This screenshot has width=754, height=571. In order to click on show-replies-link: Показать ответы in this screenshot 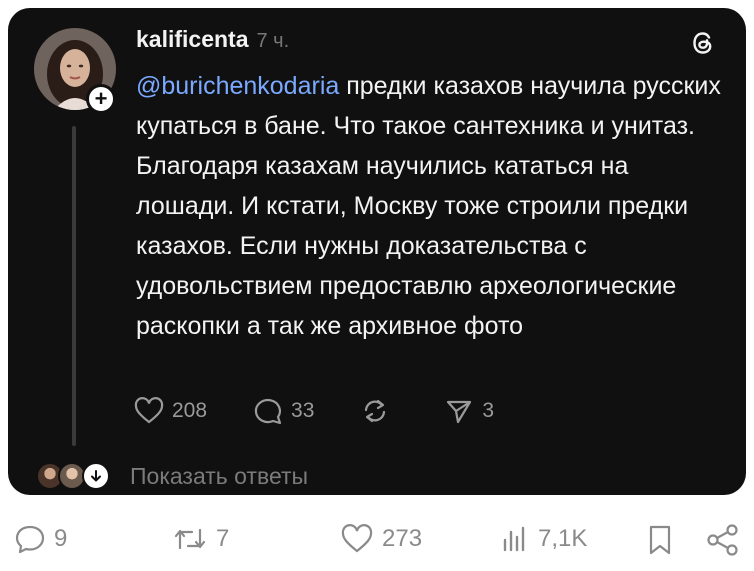, I will do `click(219, 476)`.